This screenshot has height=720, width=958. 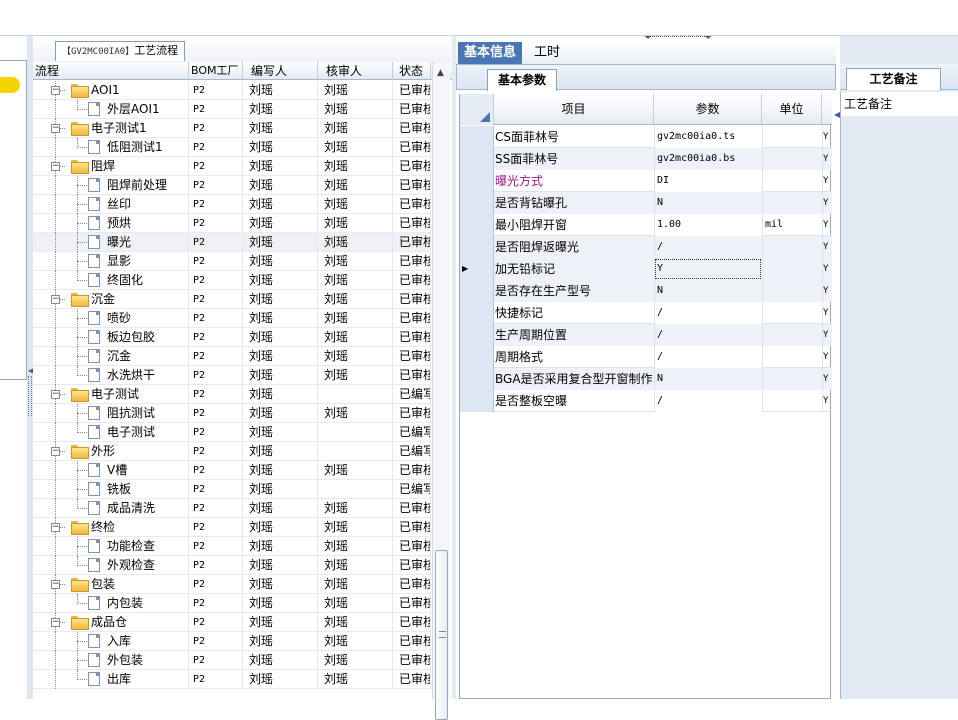 What do you see at coordinates (646, 247) in the screenshot?
I see `param-row: 是否阻焊返曝光 / Y` at bounding box center [646, 247].